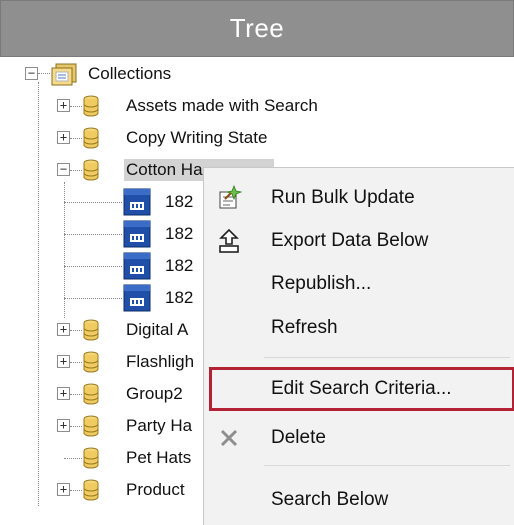 The image size is (514, 525). Describe the element at coordinates (154, 393) in the screenshot. I see `tree-item-label: Group2` at that location.